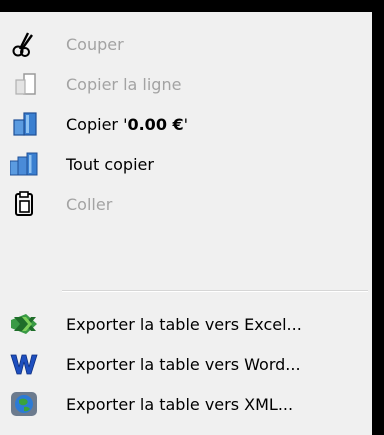 This screenshot has height=435, width=384. Describe the element at coordinates (24, 364) in the screenshot. I see `word-icon` at that location.